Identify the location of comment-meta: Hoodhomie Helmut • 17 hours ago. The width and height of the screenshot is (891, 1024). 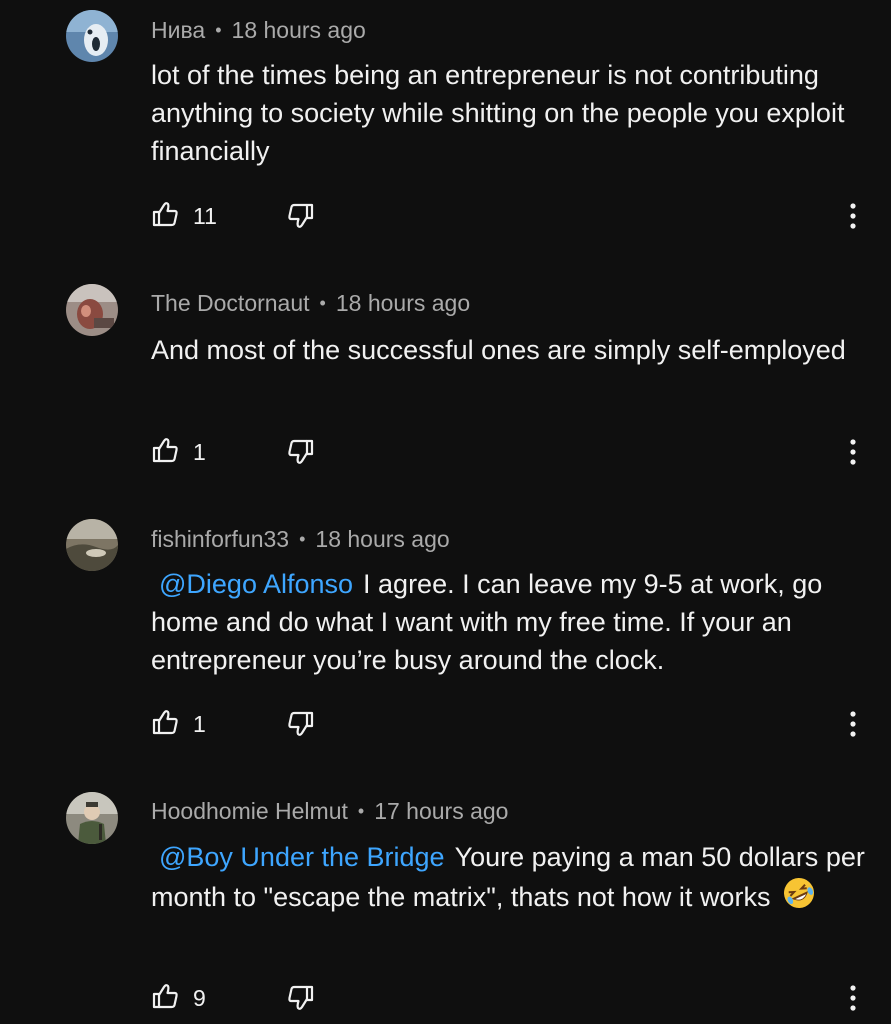
(329, 811).